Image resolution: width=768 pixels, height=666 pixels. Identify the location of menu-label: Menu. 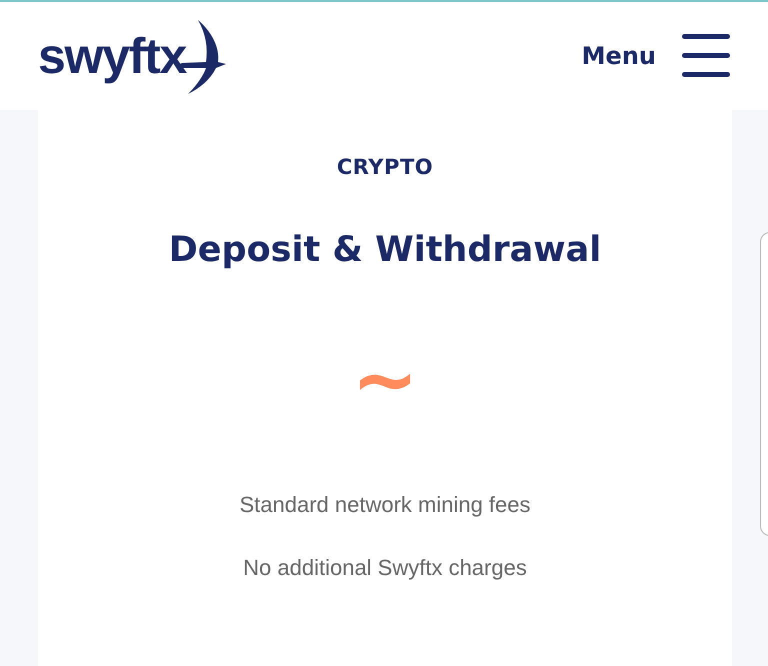
(619, 56).